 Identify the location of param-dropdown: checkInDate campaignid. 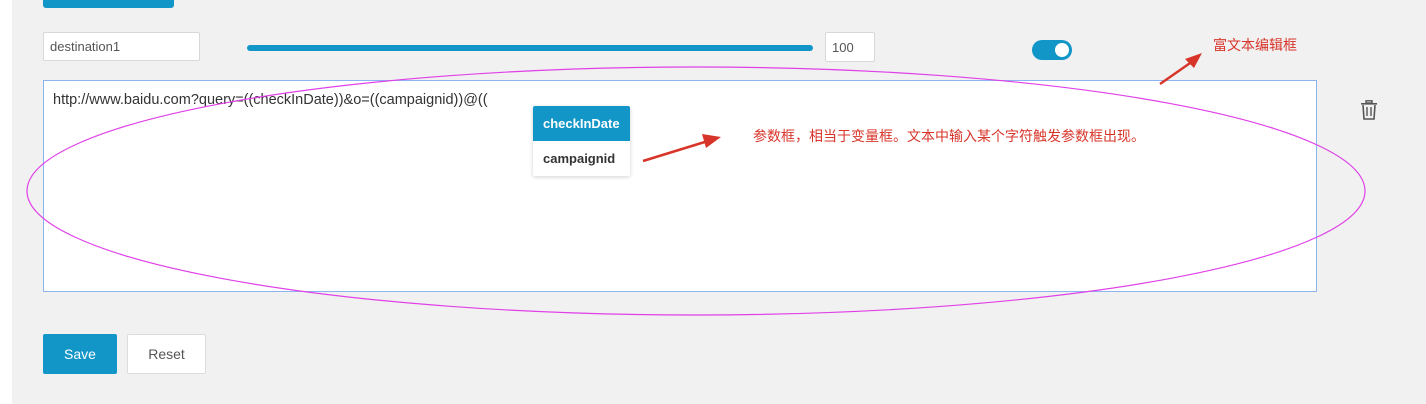
(581, 141).